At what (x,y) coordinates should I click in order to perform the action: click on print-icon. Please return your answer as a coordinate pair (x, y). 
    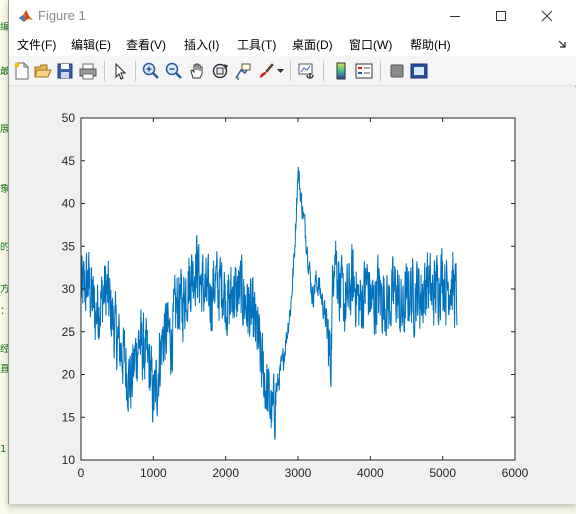
    Looking at the image, I should click on (88, 71).